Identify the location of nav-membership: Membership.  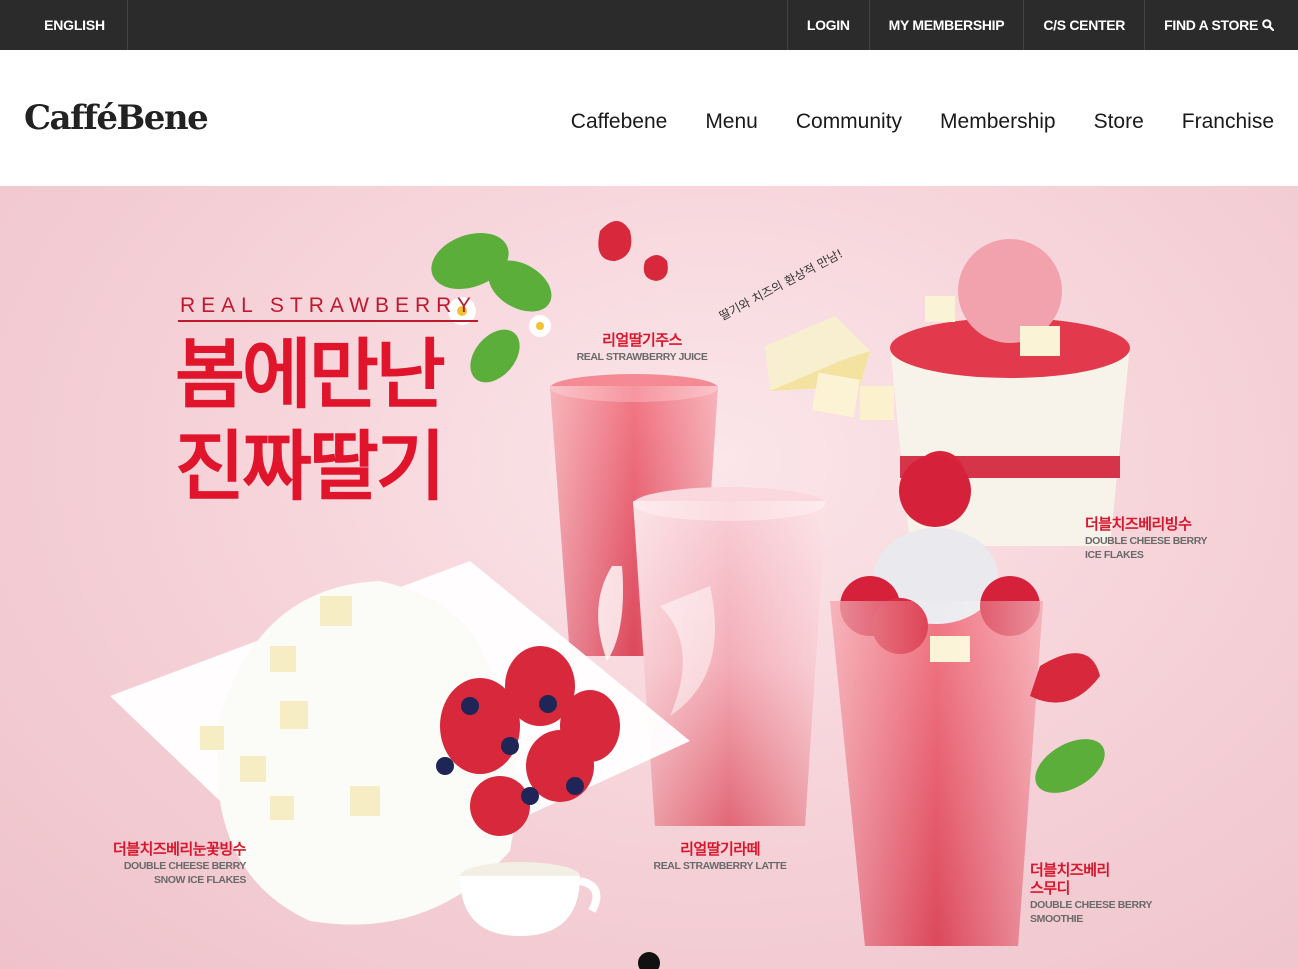
(998, 122).